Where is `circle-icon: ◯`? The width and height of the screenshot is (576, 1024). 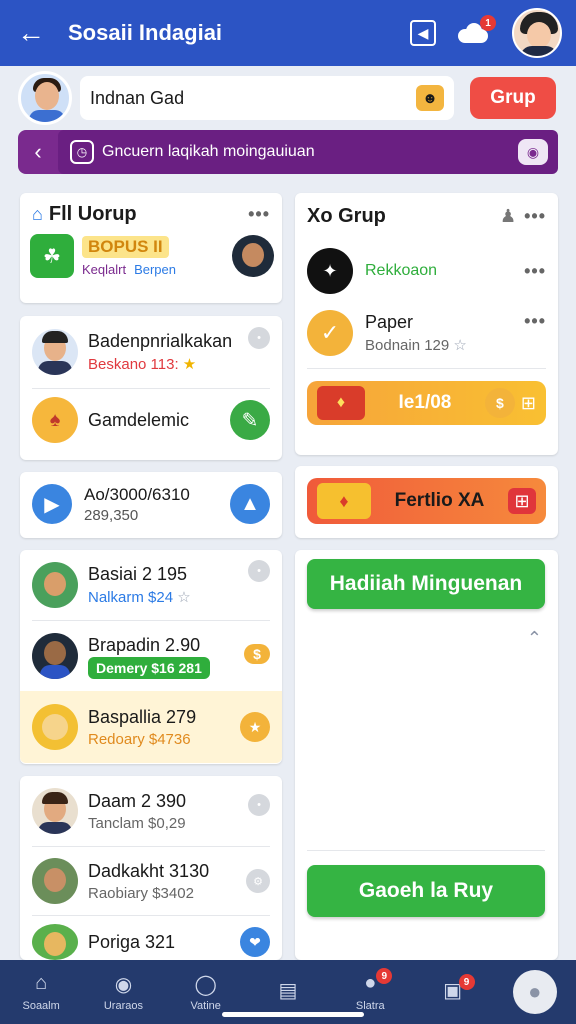
circle-icon: ◯ is located at coordinates (205, 985).